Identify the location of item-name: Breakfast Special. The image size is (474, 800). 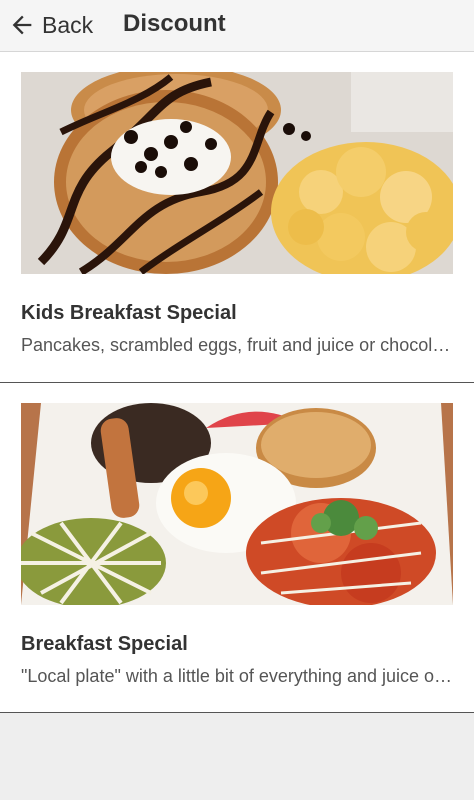
(104, 644).